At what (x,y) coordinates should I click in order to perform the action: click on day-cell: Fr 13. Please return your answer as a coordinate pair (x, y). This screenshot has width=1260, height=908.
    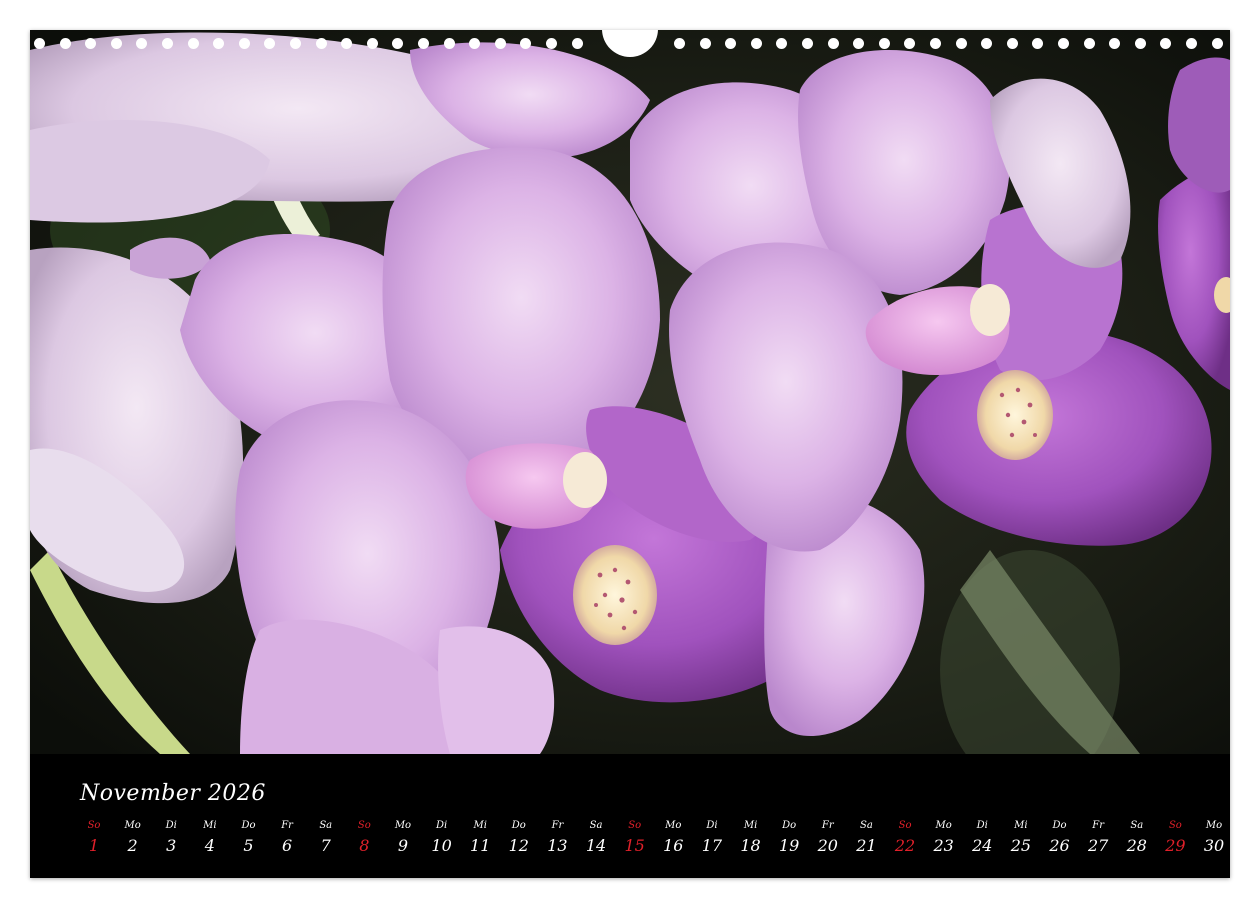
    Looking at the image, I should click on (557, 837).